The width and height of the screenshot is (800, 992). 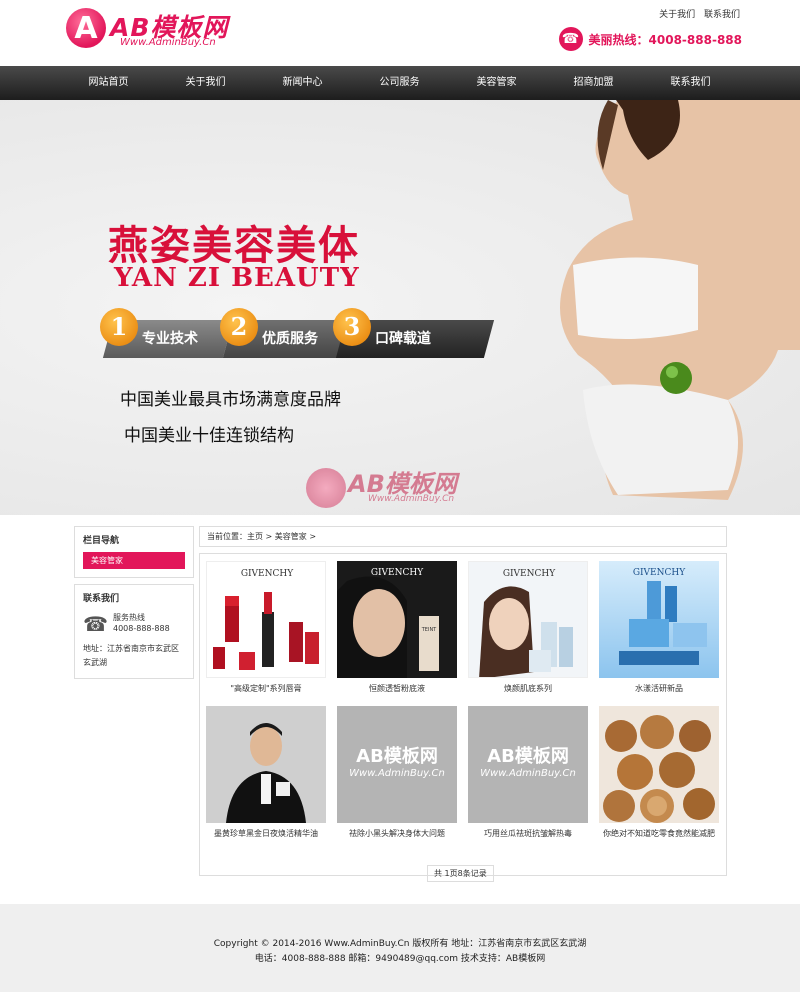 What do you see at coordinates (209, 436) in the screenshot?
I see `slogan-2: 中国美业十佳连锁结构` at bounding box center [209, 436].